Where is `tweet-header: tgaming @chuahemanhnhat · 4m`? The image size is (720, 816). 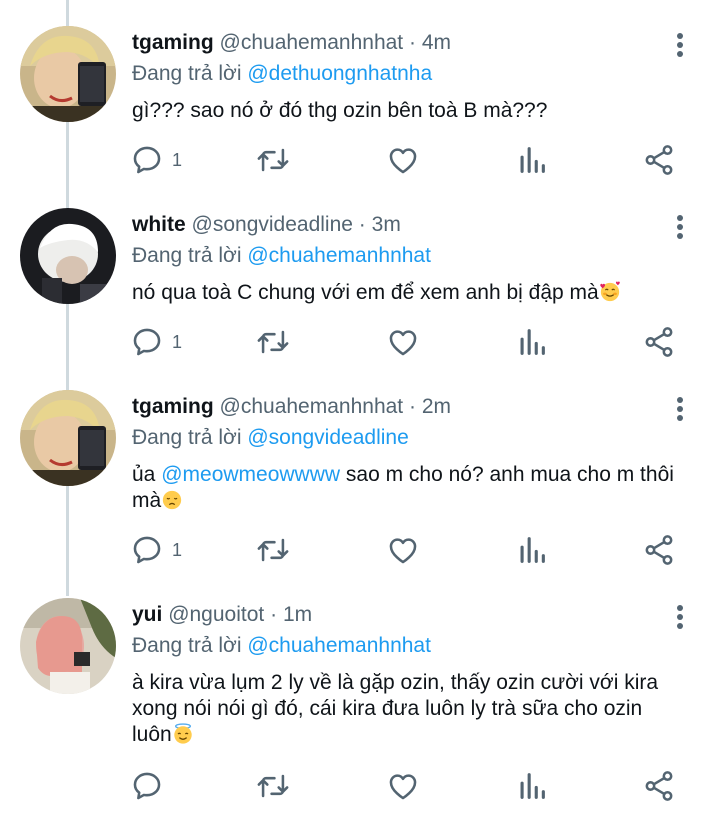 tweet-header: tgaming @chuahemanhnhat · 4m is located at coordinates (291, 43).